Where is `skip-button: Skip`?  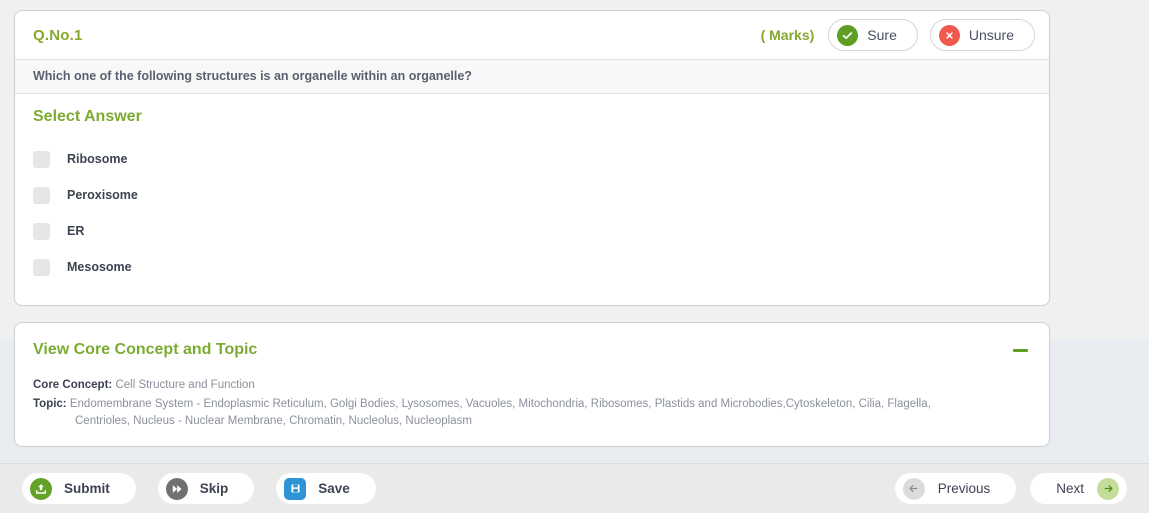 skip-button: Skip is located at coordinates (206, 488).